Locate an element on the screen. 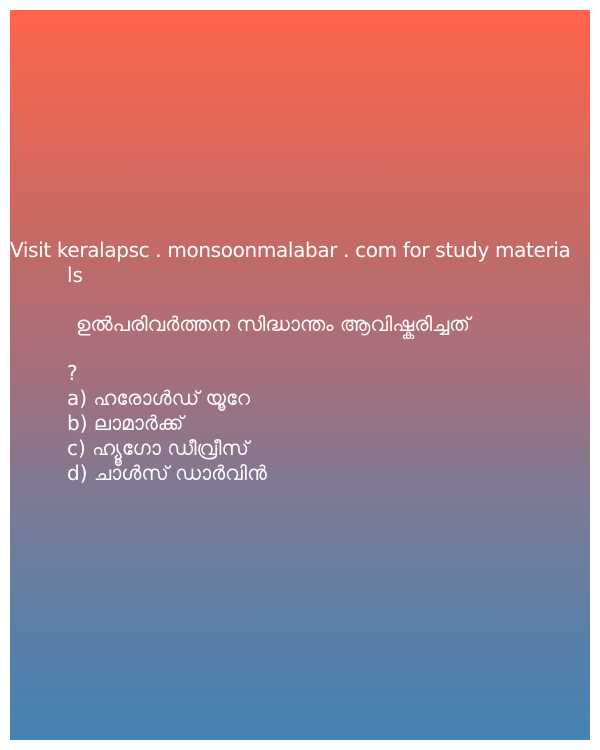 The height and width of the screenshot is (750, 600). option-a: a) ഹരോൾഡ് യൂറേ is located at coordinates (158, 398).